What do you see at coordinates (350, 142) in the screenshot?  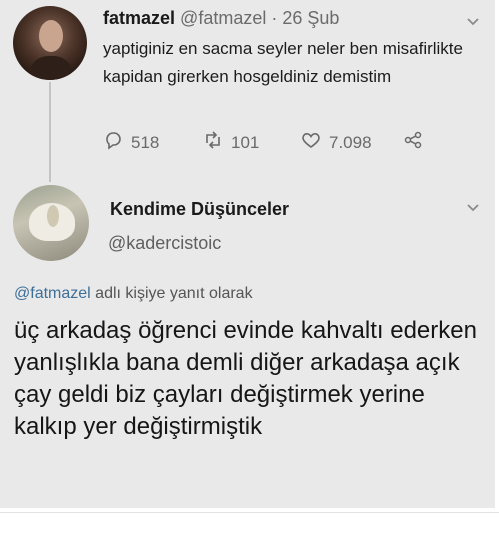 I see `like-count: 7.098` at bounding box center [350, 142].